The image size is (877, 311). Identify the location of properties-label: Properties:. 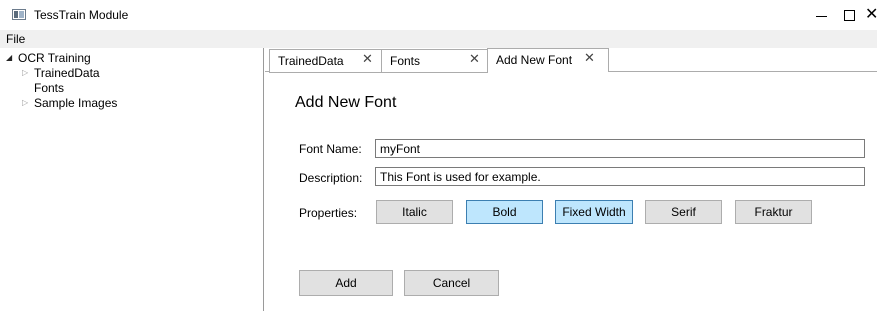
(328, 213).